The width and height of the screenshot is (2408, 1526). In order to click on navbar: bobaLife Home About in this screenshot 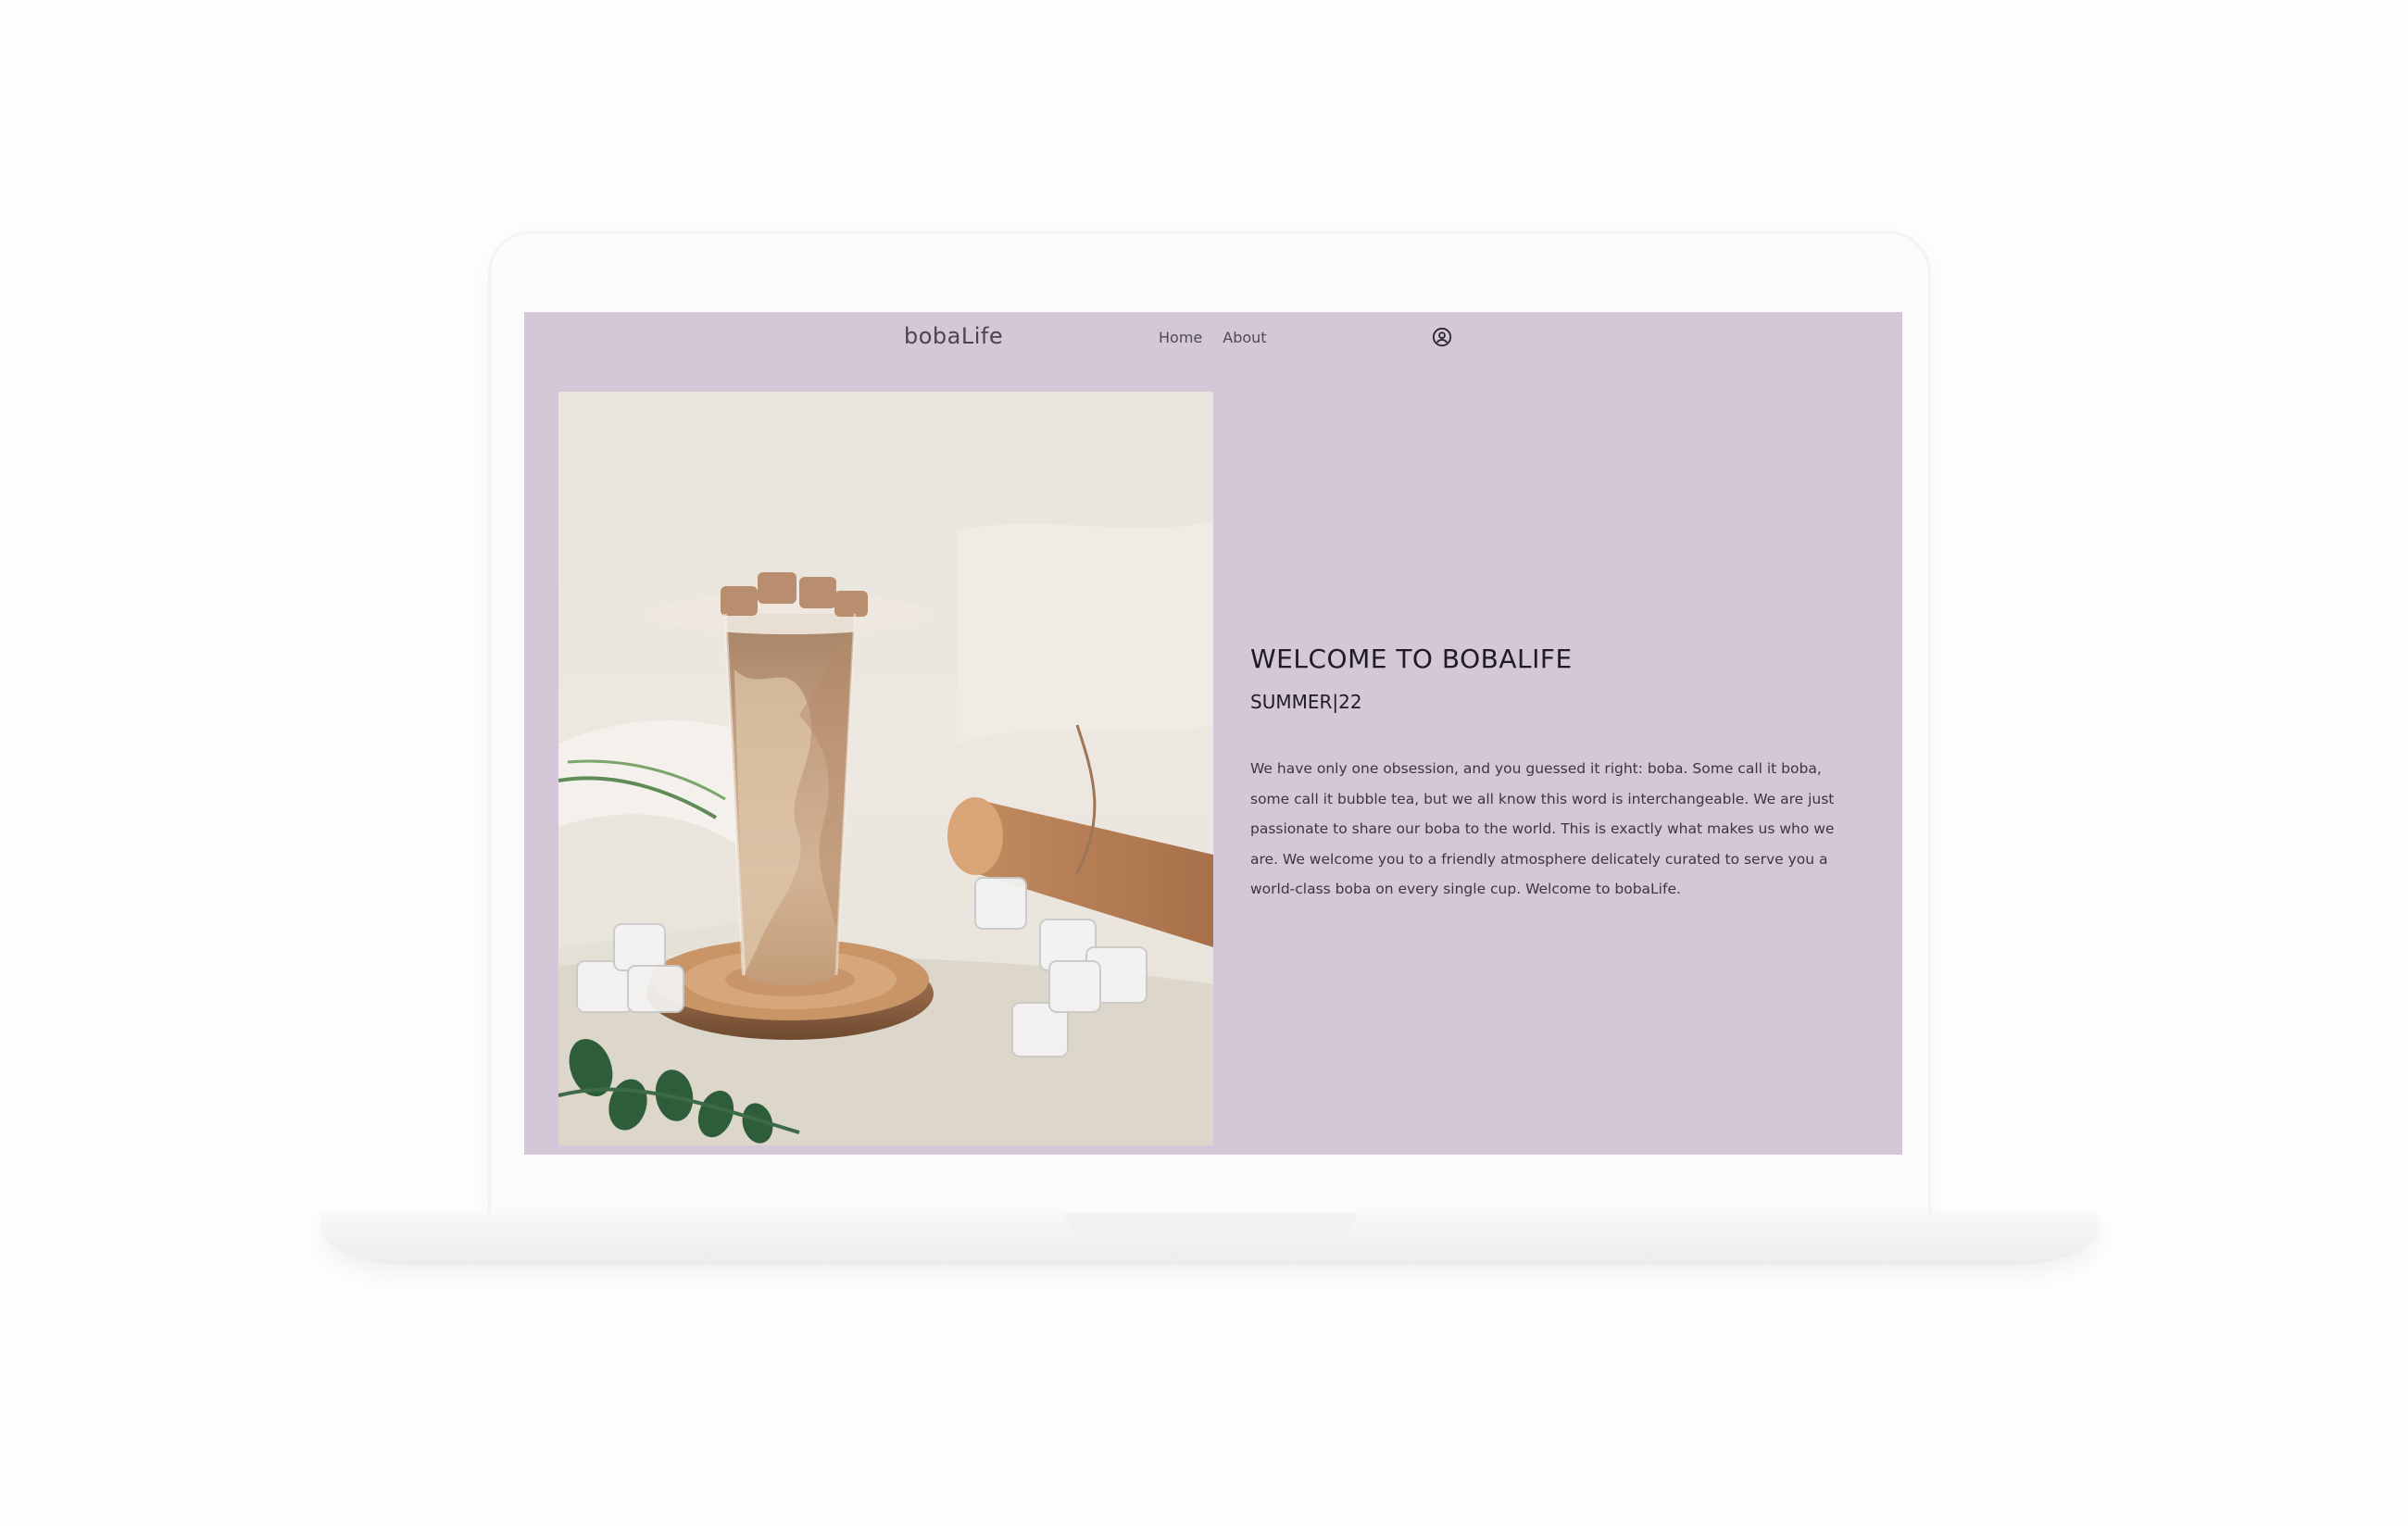, I will do `click(1213, 340)`.